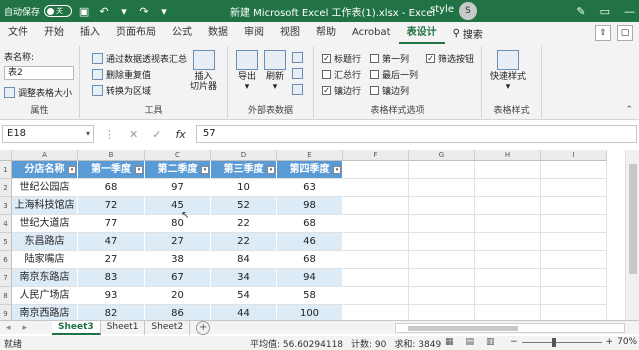 This screenshot has height=350, width=639. I want to click on row-header: 1, so click(6, 170).